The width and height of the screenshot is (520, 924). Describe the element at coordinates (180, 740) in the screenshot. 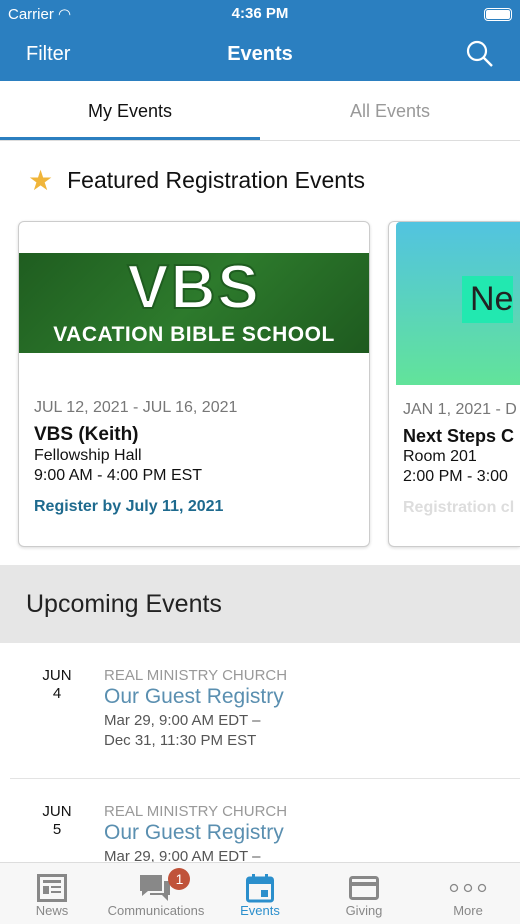

I see `event-end: Dec 31, 11:30 PM EST` at that location.